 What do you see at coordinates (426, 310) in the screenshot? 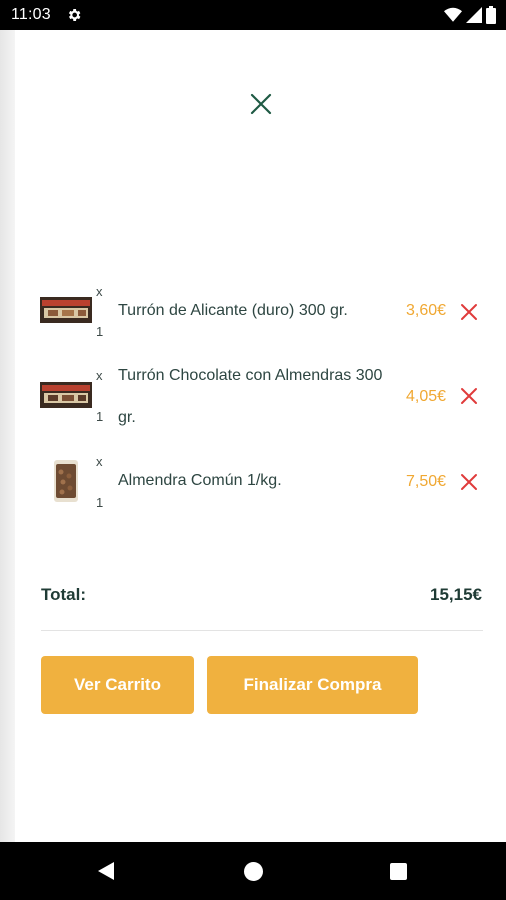
I see `item-price: 3,60€` at bounding box center [426, 310].